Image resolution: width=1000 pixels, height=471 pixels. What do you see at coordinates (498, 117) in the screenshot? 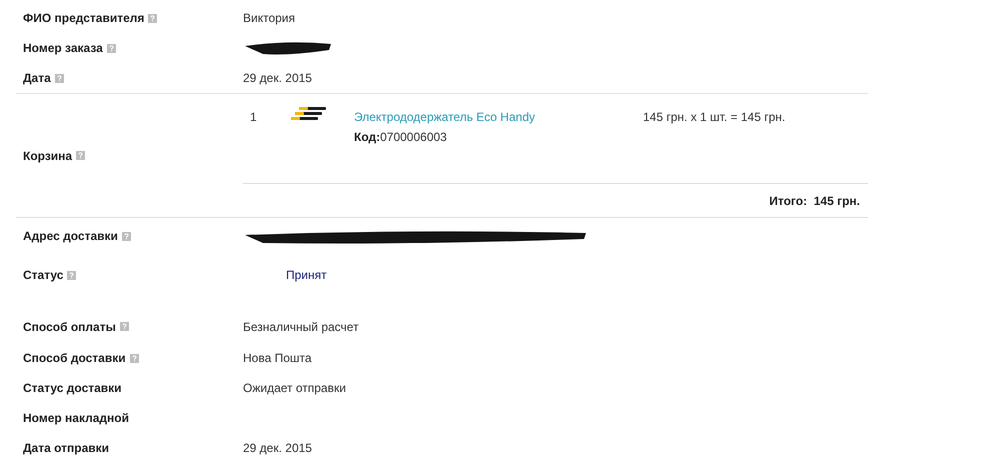
I see `product-link: Электрододержатель Eco Handy` at bounding box center [498, 117].